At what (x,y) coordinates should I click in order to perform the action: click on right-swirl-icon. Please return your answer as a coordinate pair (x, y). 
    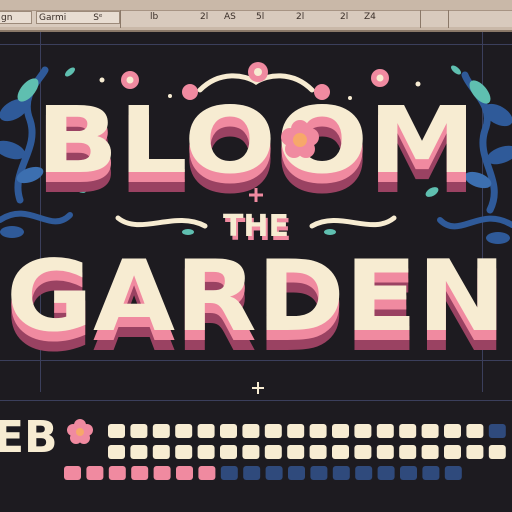
    Looking at the image, I should click on (353, 222).